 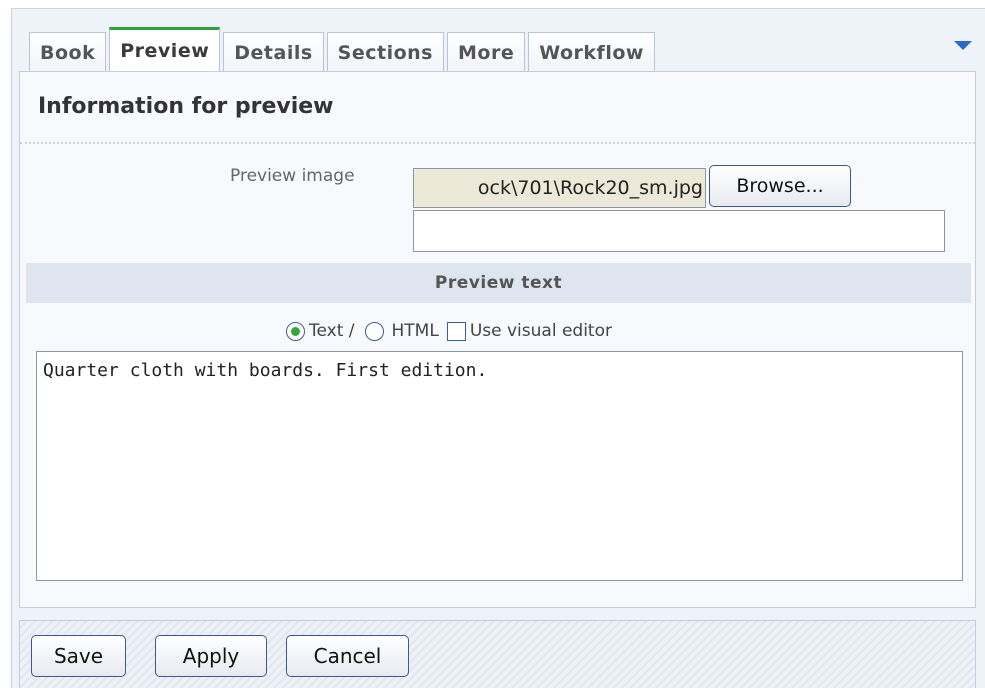 What do you see at coordinates (292, 176) in the screenshot?
I see `preview-image-label: Preview image` at bounding box center [292, 176].